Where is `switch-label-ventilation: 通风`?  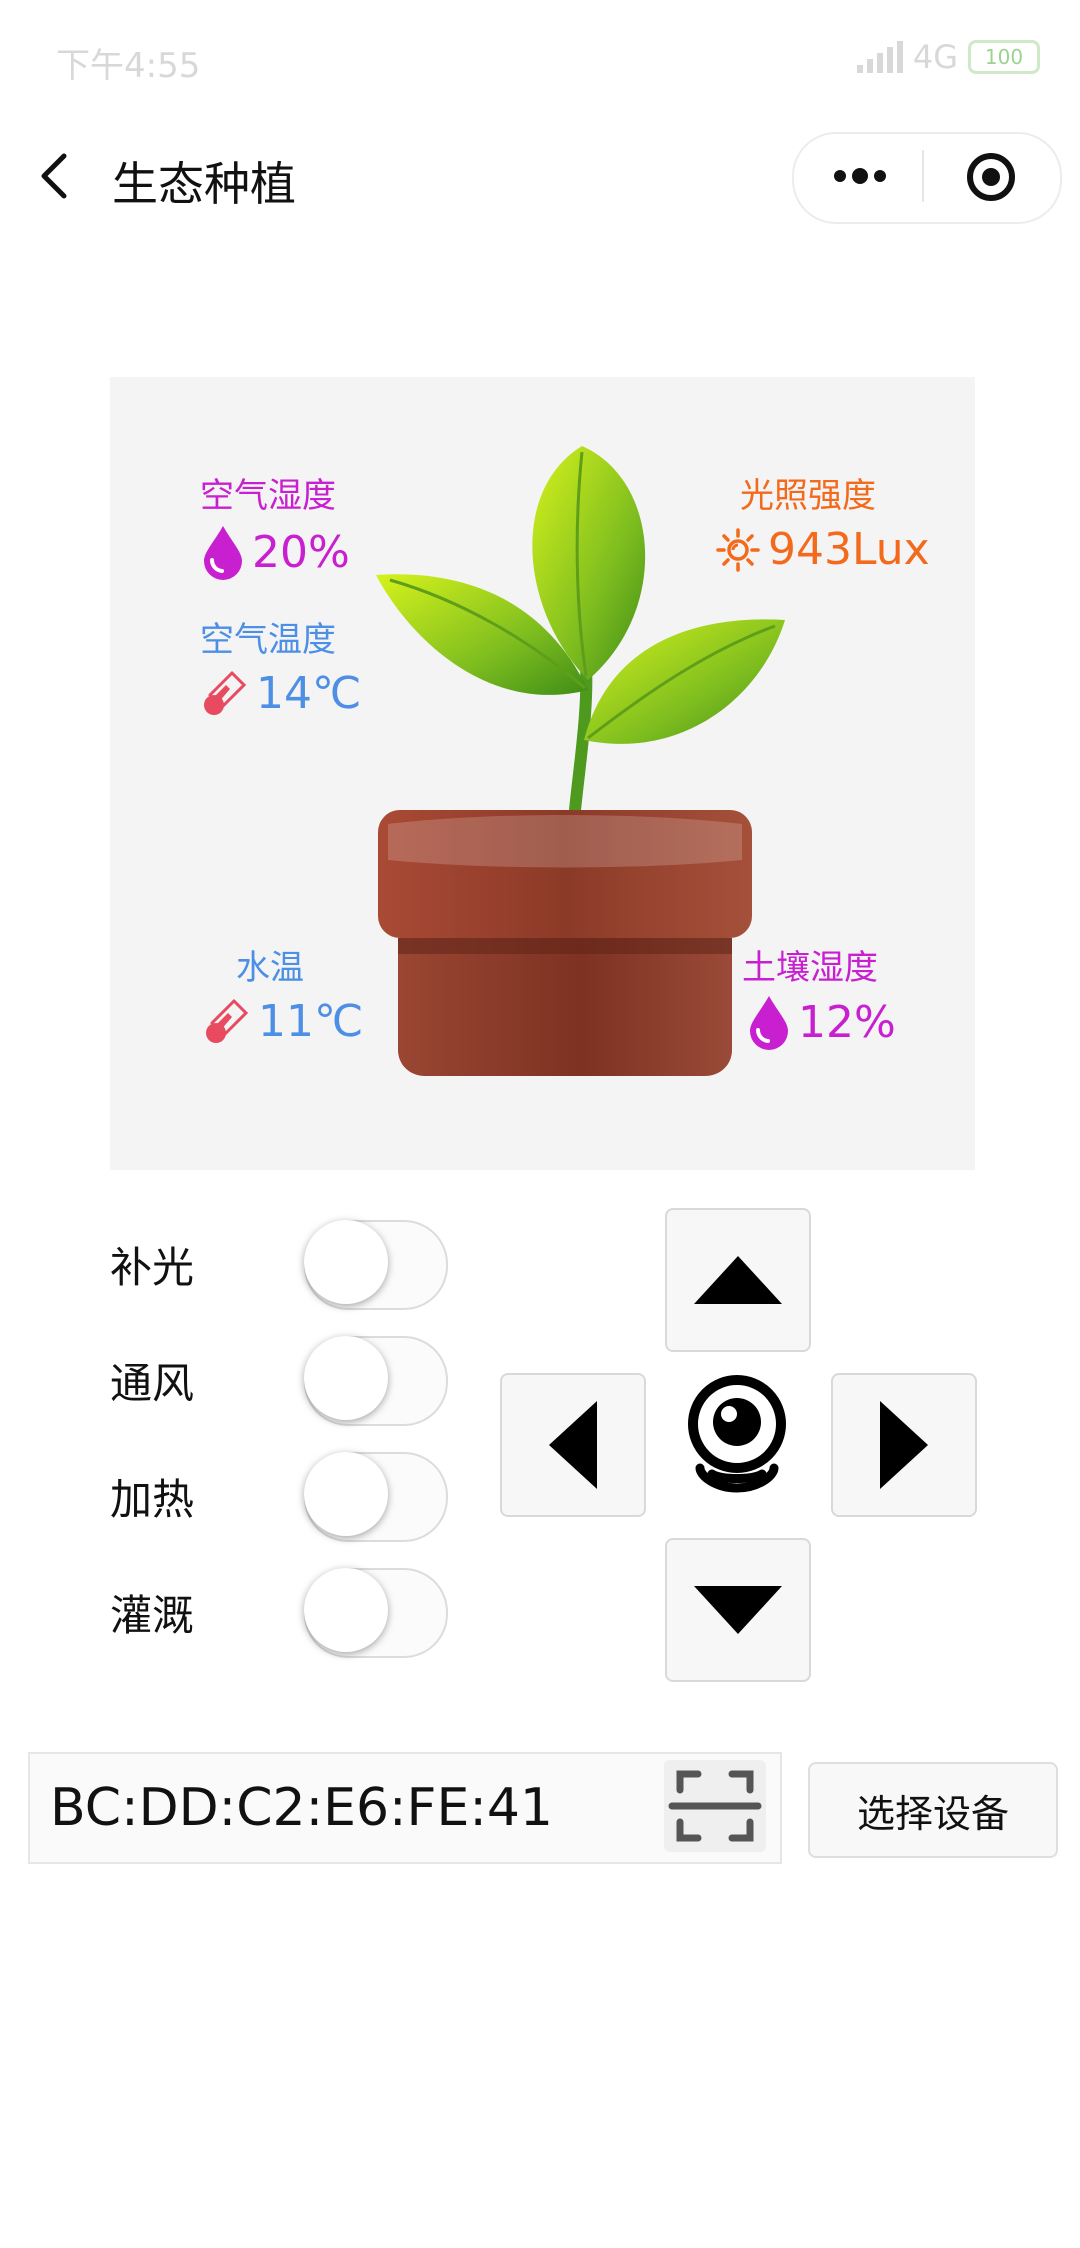 switch-label-ventilation: 通风 is located at coordinates (152, 1383).